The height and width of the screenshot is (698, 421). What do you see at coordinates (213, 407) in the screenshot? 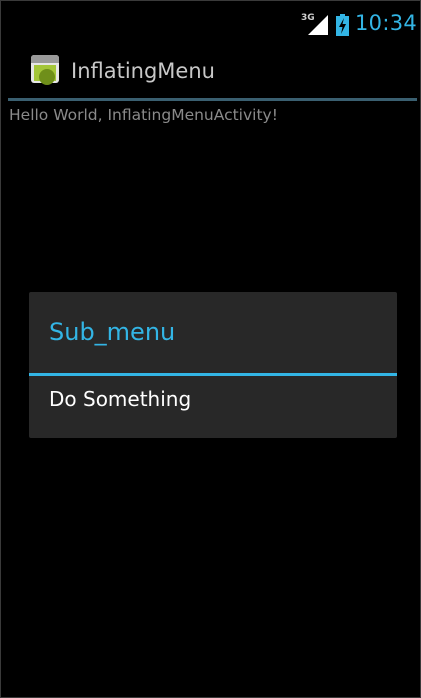
I see `menu-item-do-something: Do Something` at bounding box center [213, 407].